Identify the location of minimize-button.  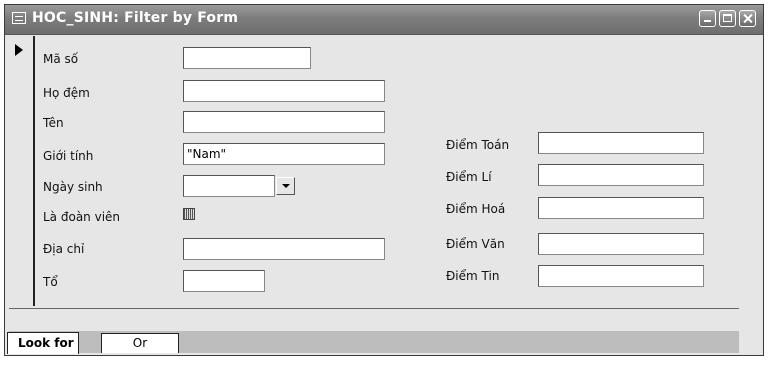
(707, 18).